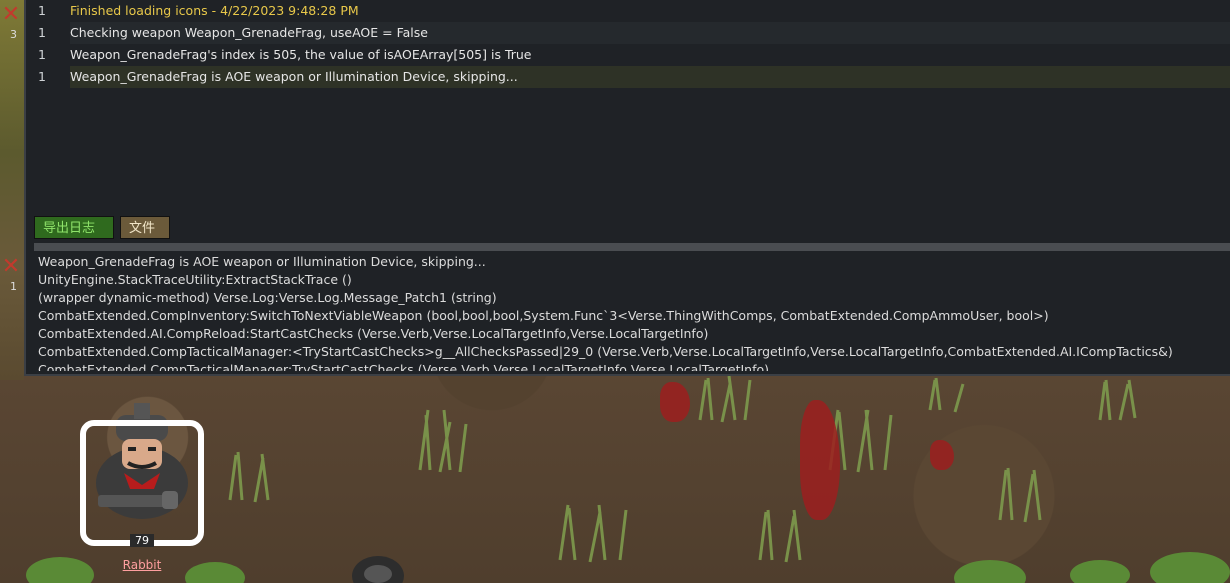  I want to click on splitter-handle, so click(632, 247).